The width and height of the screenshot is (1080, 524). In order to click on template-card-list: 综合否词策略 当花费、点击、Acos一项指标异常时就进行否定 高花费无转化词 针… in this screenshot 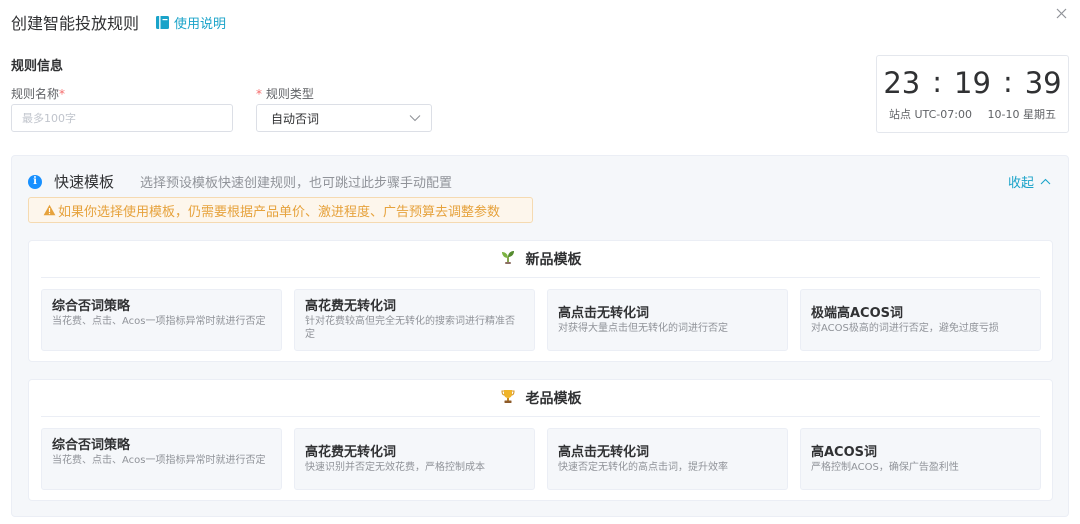, I will do `click(541, 320)`.